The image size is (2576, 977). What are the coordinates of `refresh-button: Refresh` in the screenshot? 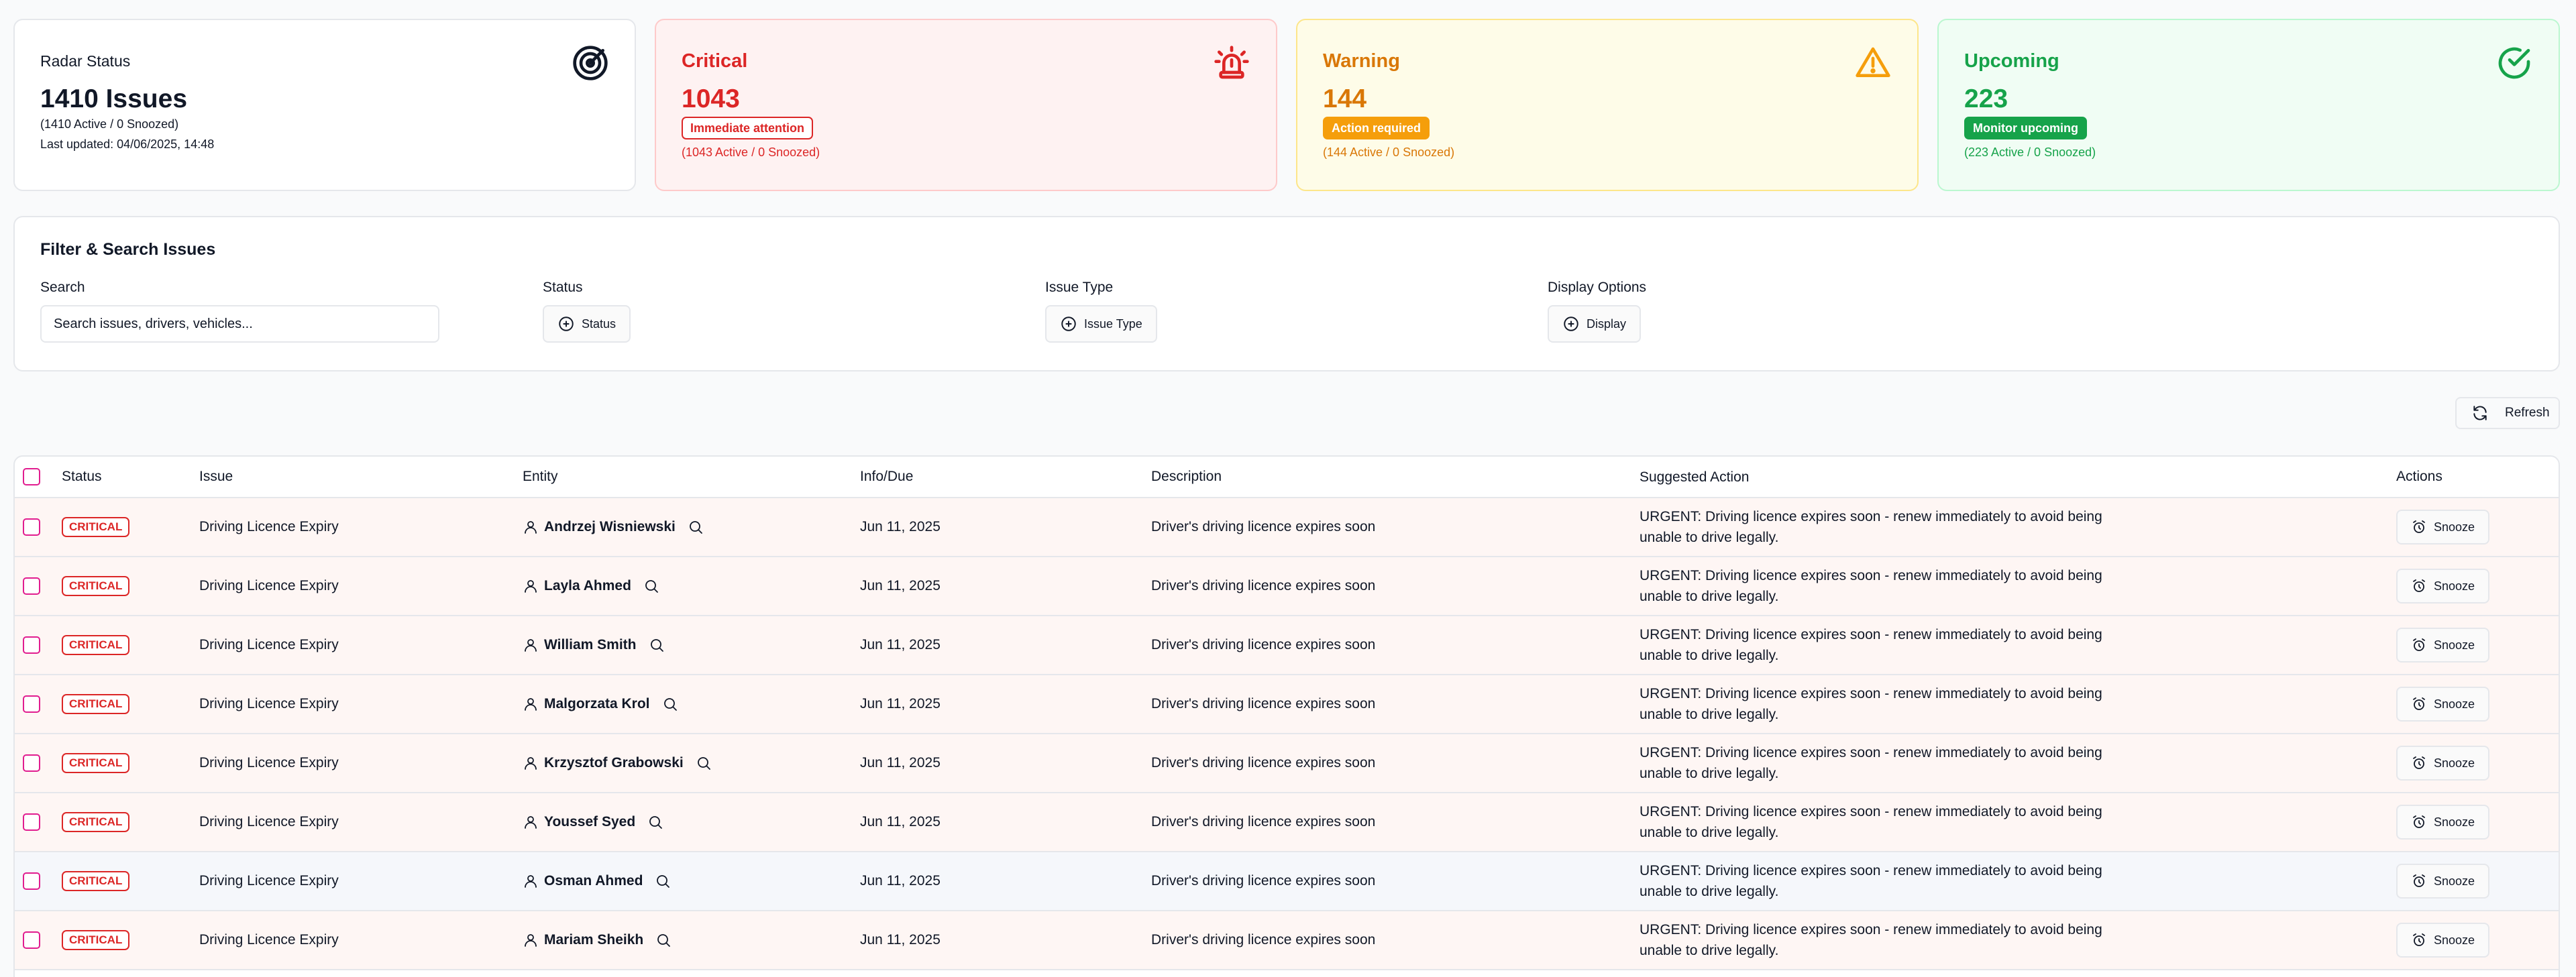 It's located at (2507, 413).